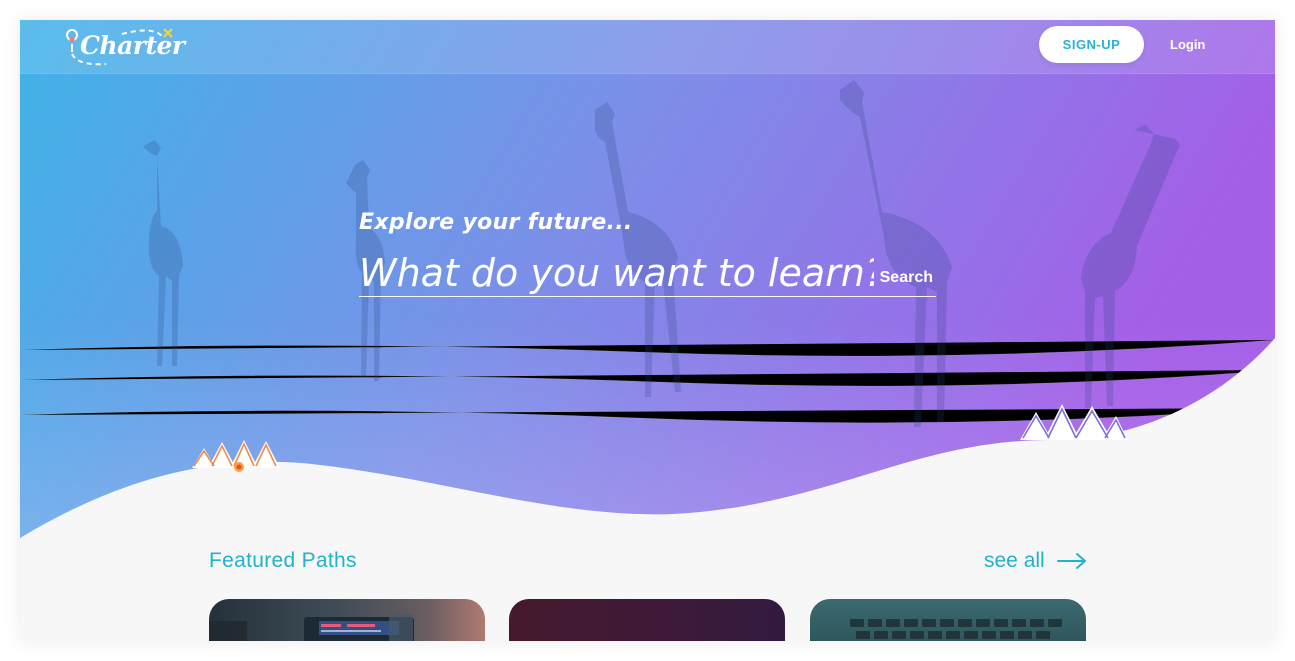 This screenshot has height=661, width=1295. I want to click on image-thumbnail-keyboard, so click(956, 629).